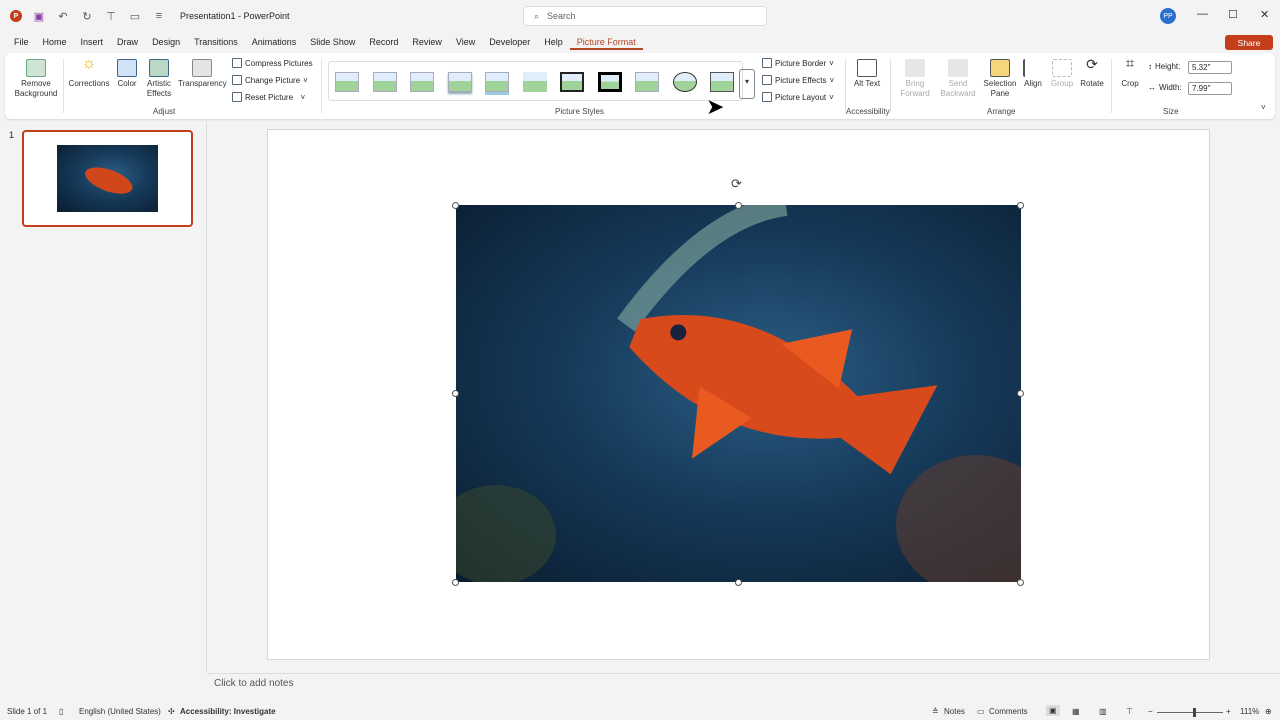 The width and height of the screenshot is (1280, 720). I want to click on spellcheck-icon: ▯, so click(61, 711).